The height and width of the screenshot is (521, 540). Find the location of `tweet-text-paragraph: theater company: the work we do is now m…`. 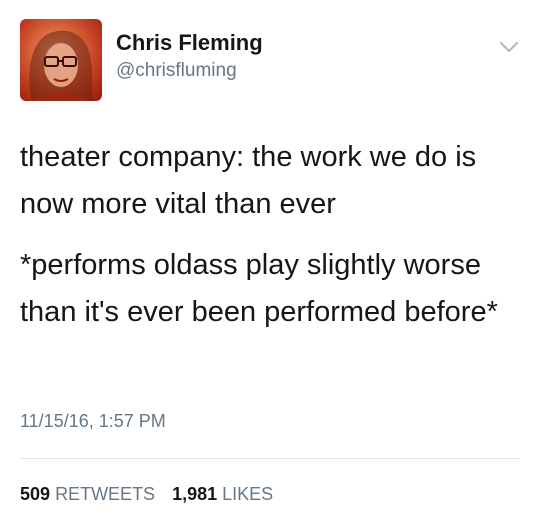

tweet-text-paragraph: theater company: the work we do is now m… is located at coordinates (248, 180).